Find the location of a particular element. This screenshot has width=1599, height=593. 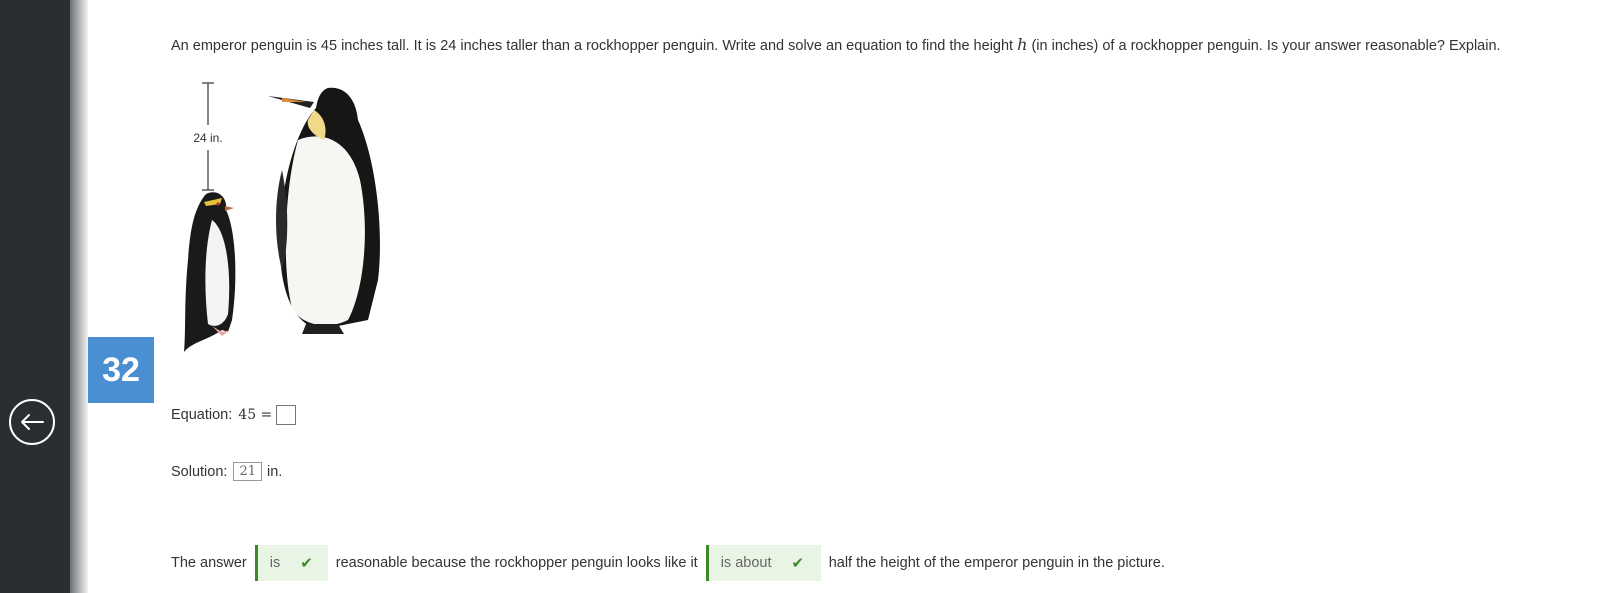

measurement-bracket: 24 in. is located at coordinates (208, 136).